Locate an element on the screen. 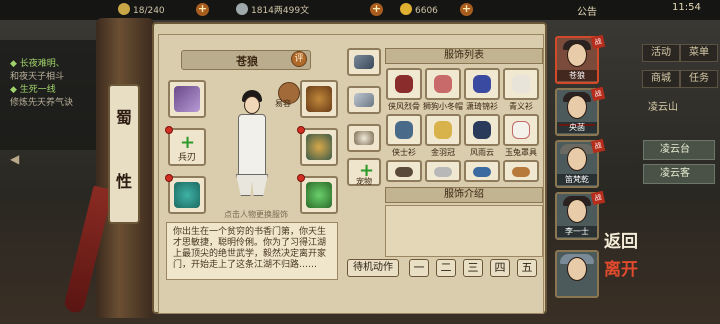  disguise-label: 易容 is located at coordinates (283, 103).